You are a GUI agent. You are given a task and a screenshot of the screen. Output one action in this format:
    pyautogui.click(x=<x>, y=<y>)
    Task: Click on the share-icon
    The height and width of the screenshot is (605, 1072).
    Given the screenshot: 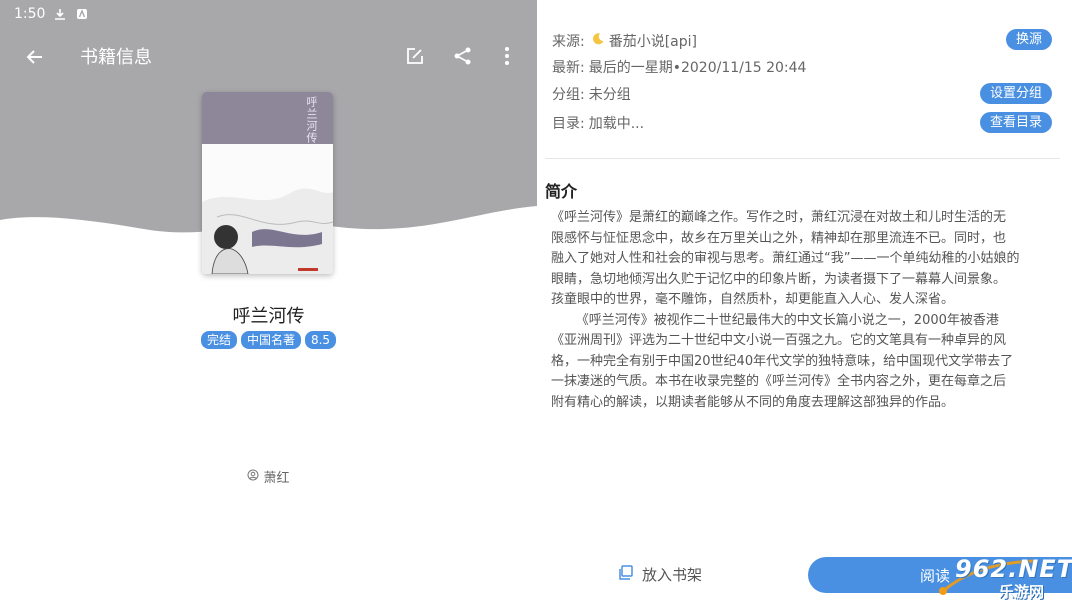 What is the action you would take?
    pyautogui.click(x=463, y=56)
    